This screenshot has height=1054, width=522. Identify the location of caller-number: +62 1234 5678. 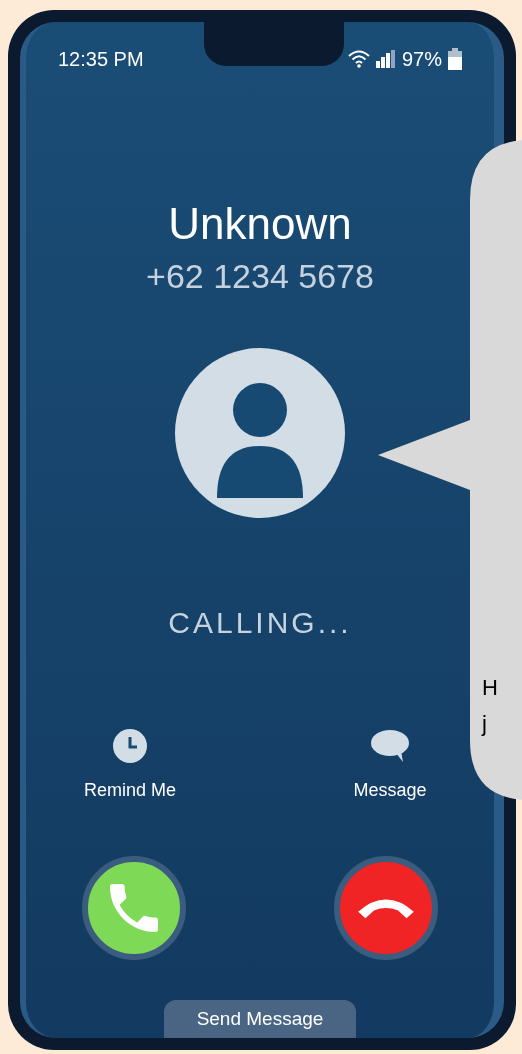
(260, 276).